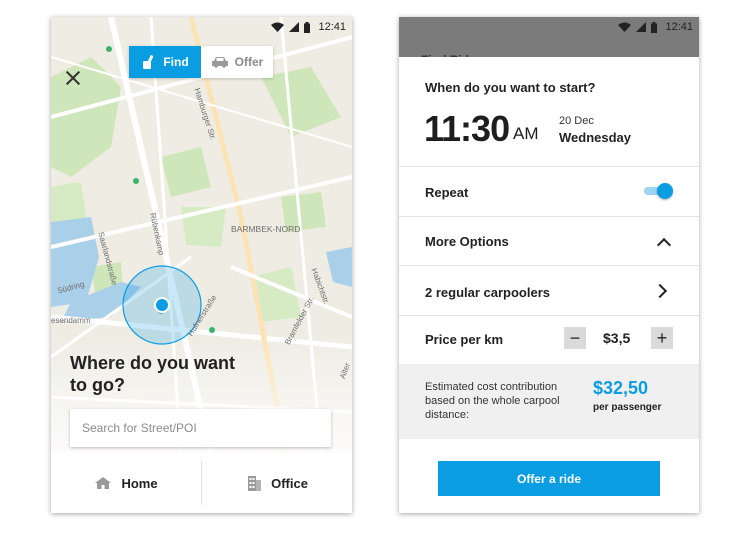  Describe the element at coordinates (576, 121) in the screenshot. I see `start-date: 20 Dec` at that location.